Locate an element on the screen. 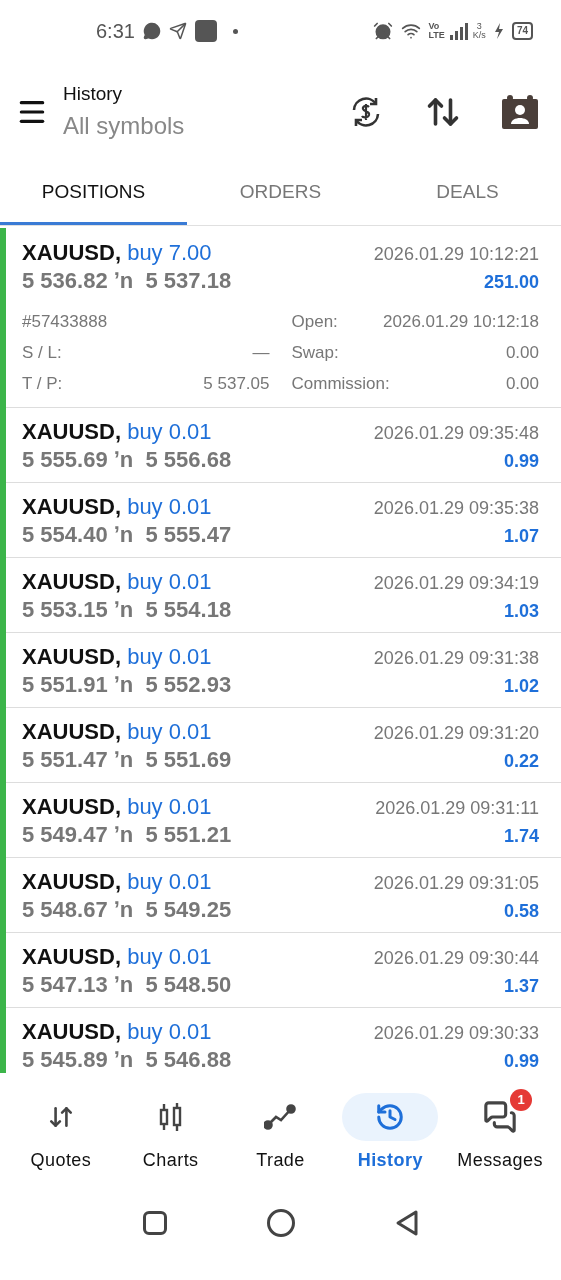 This screenshot has height=1280, width=561. speed-value: 3 is located at coordinates (479, 26).